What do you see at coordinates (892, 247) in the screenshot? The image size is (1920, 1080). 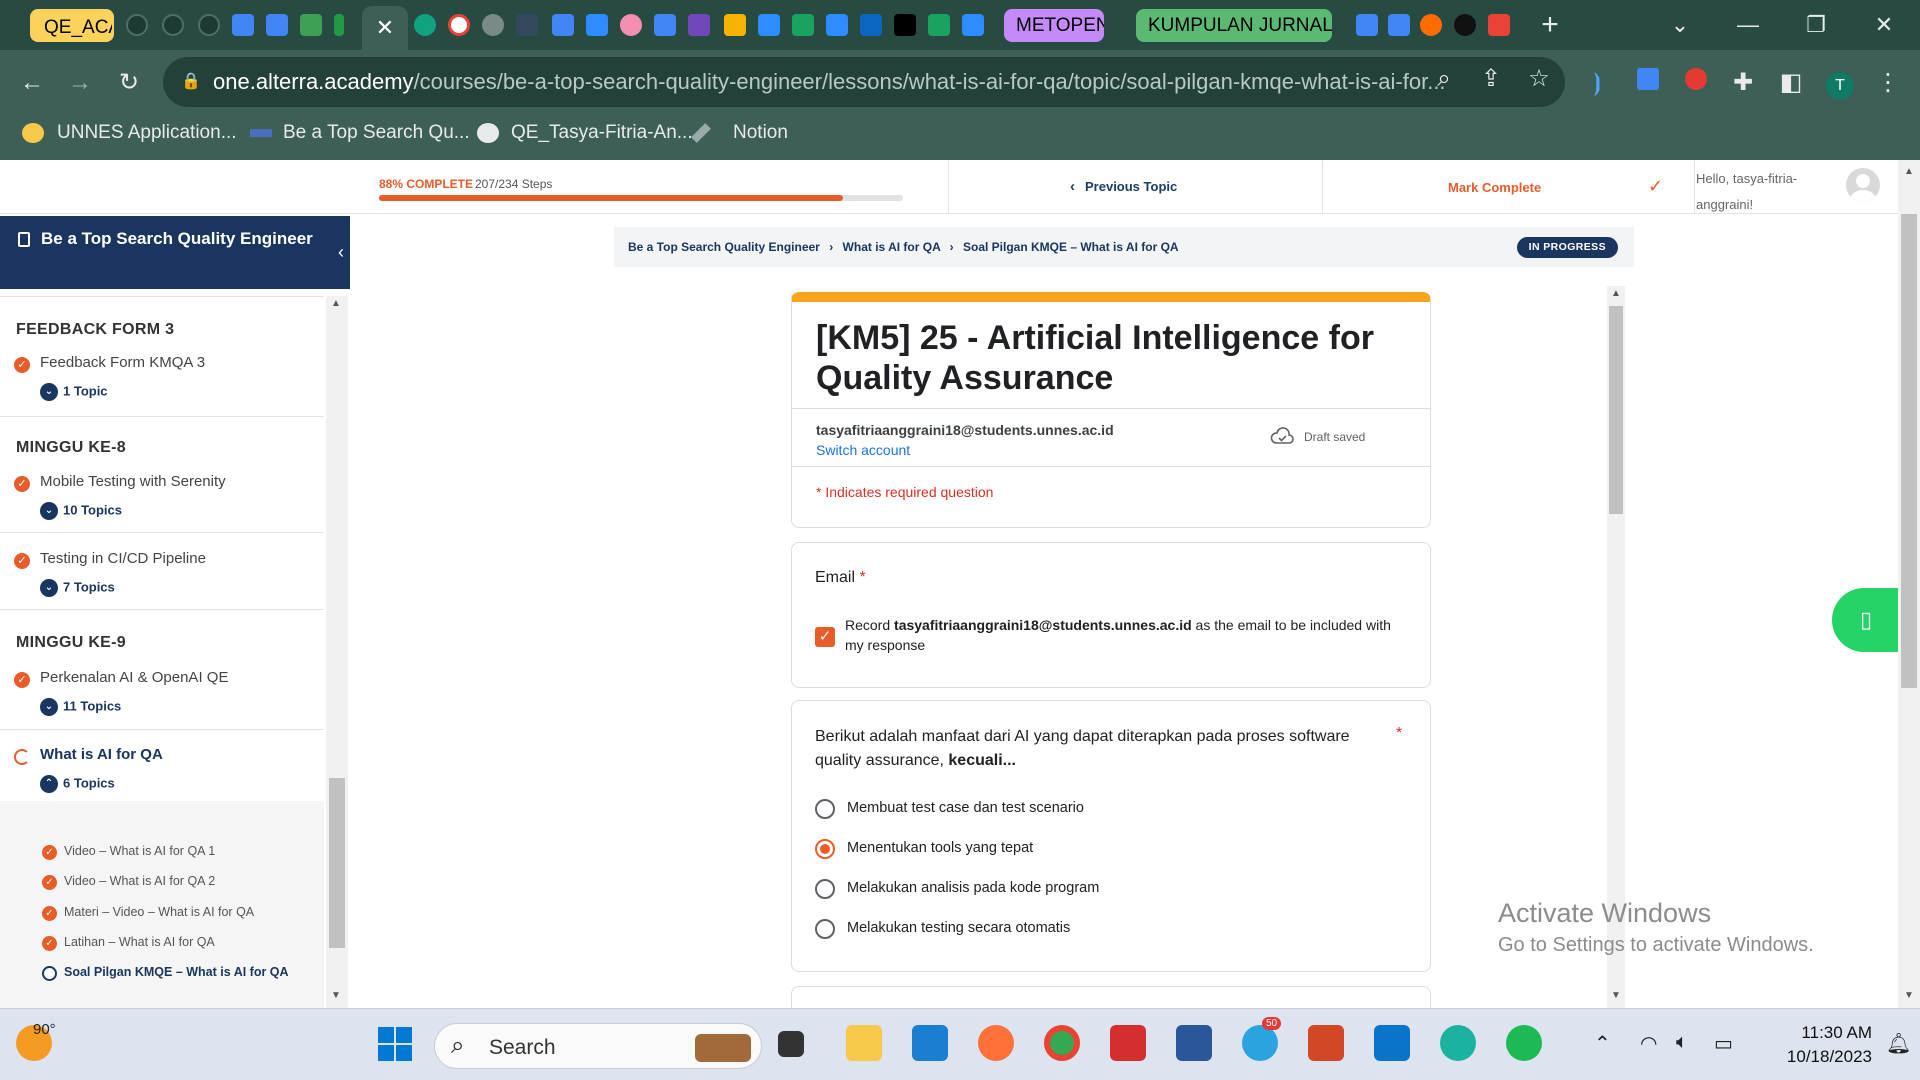 I see `breadcrumb-lesson: What is AI for QA` at bounding box center [892, 247].